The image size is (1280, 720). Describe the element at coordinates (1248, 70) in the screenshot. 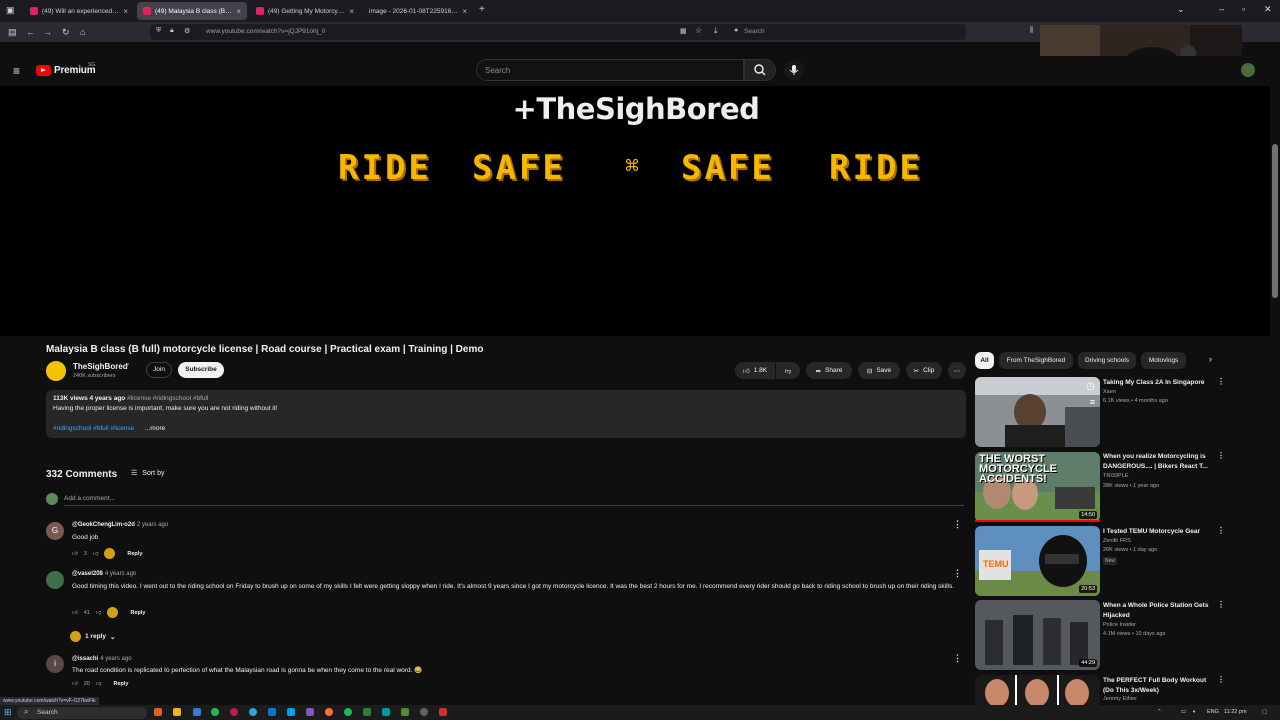

I see `account-avatar` at that location.